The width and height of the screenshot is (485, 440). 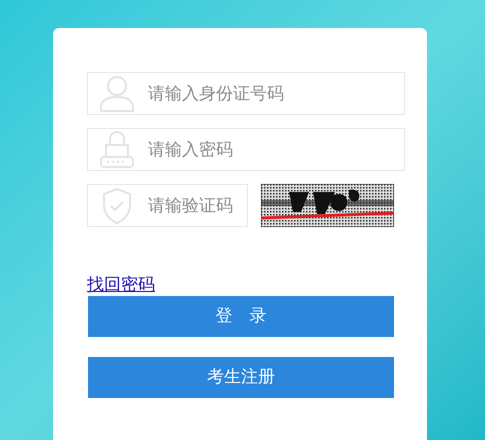 I want to click on login-button: 登 录, so click(x=241, y=316).